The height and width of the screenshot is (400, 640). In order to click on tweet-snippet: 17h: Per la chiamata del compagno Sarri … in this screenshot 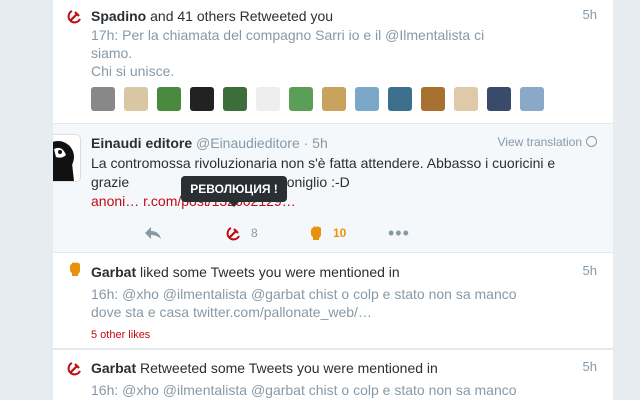, I will do `click(326, 53)`.